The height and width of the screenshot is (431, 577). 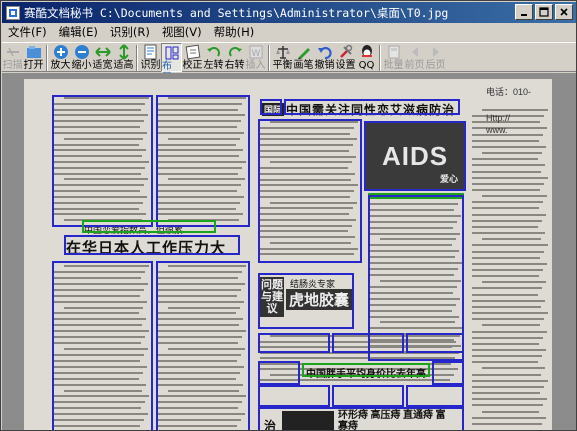 What do you see at coordinates (497, 130) in the screenshot?
I see `right-strip-line-3: www.` at bounding box center [497, 130].